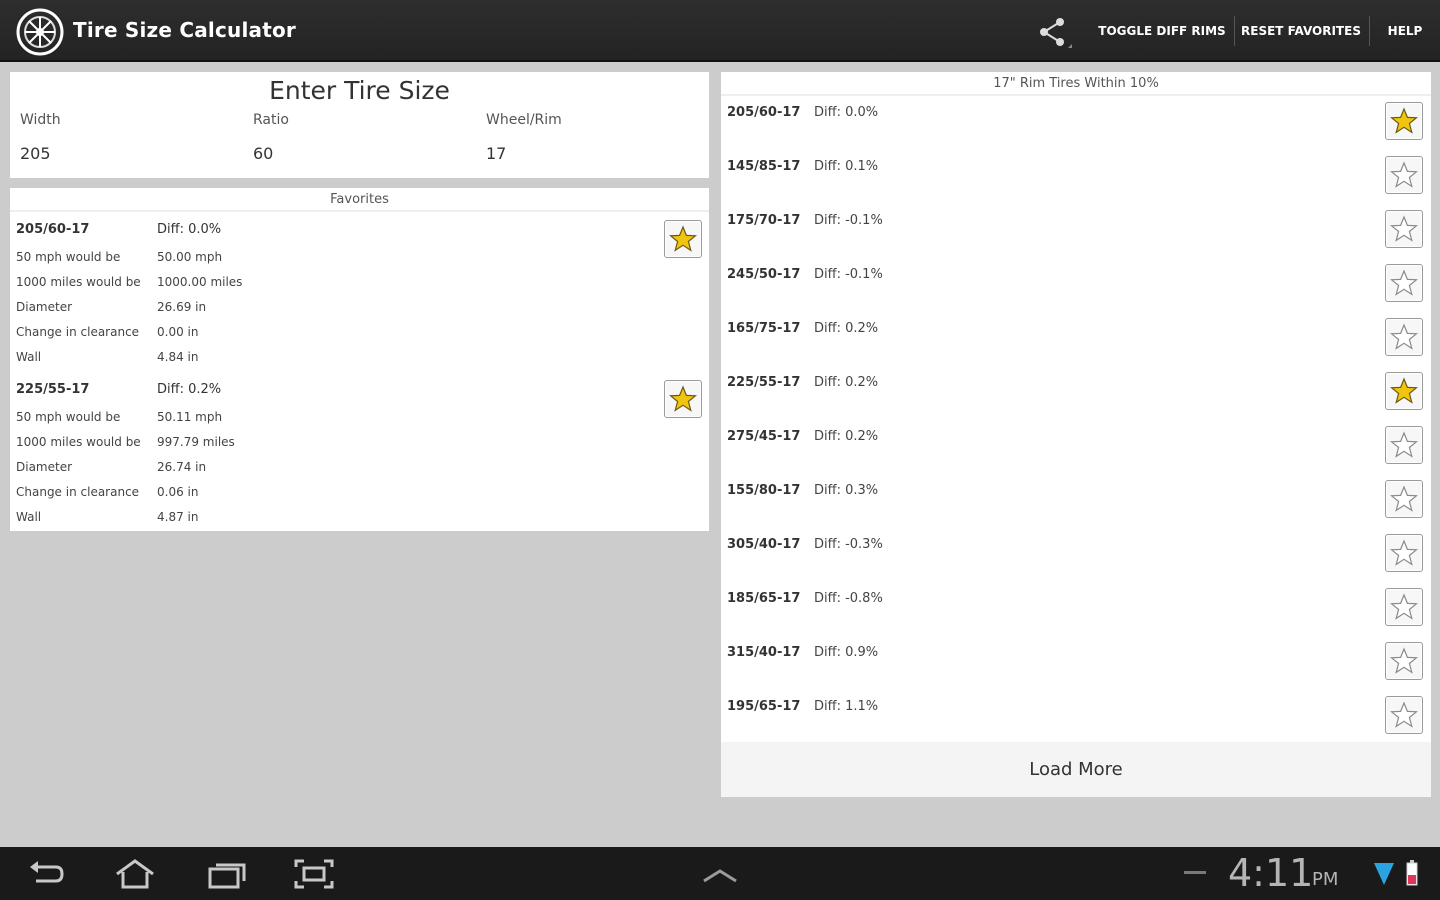 This screenshot has width=1440, height=900. Describe the element at coordinates (764, 166) in the screenshot. I see `rim-tire-size: 145/85-17` at that location.